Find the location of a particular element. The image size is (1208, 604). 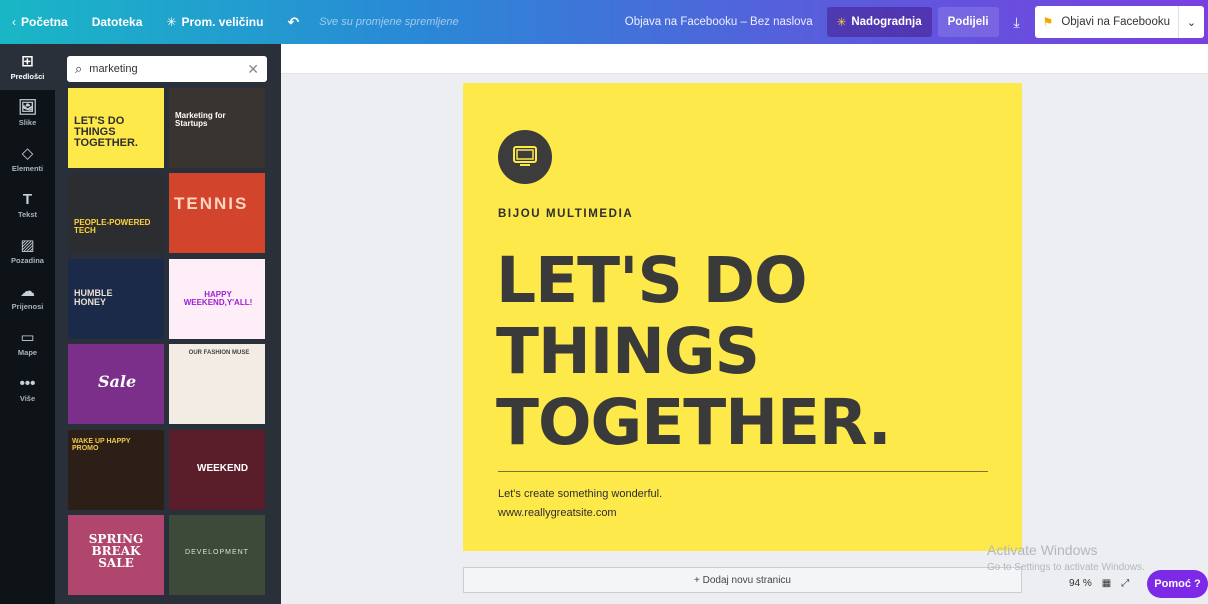

home-button: ‹ Početna is located at coordinates (40, 22).